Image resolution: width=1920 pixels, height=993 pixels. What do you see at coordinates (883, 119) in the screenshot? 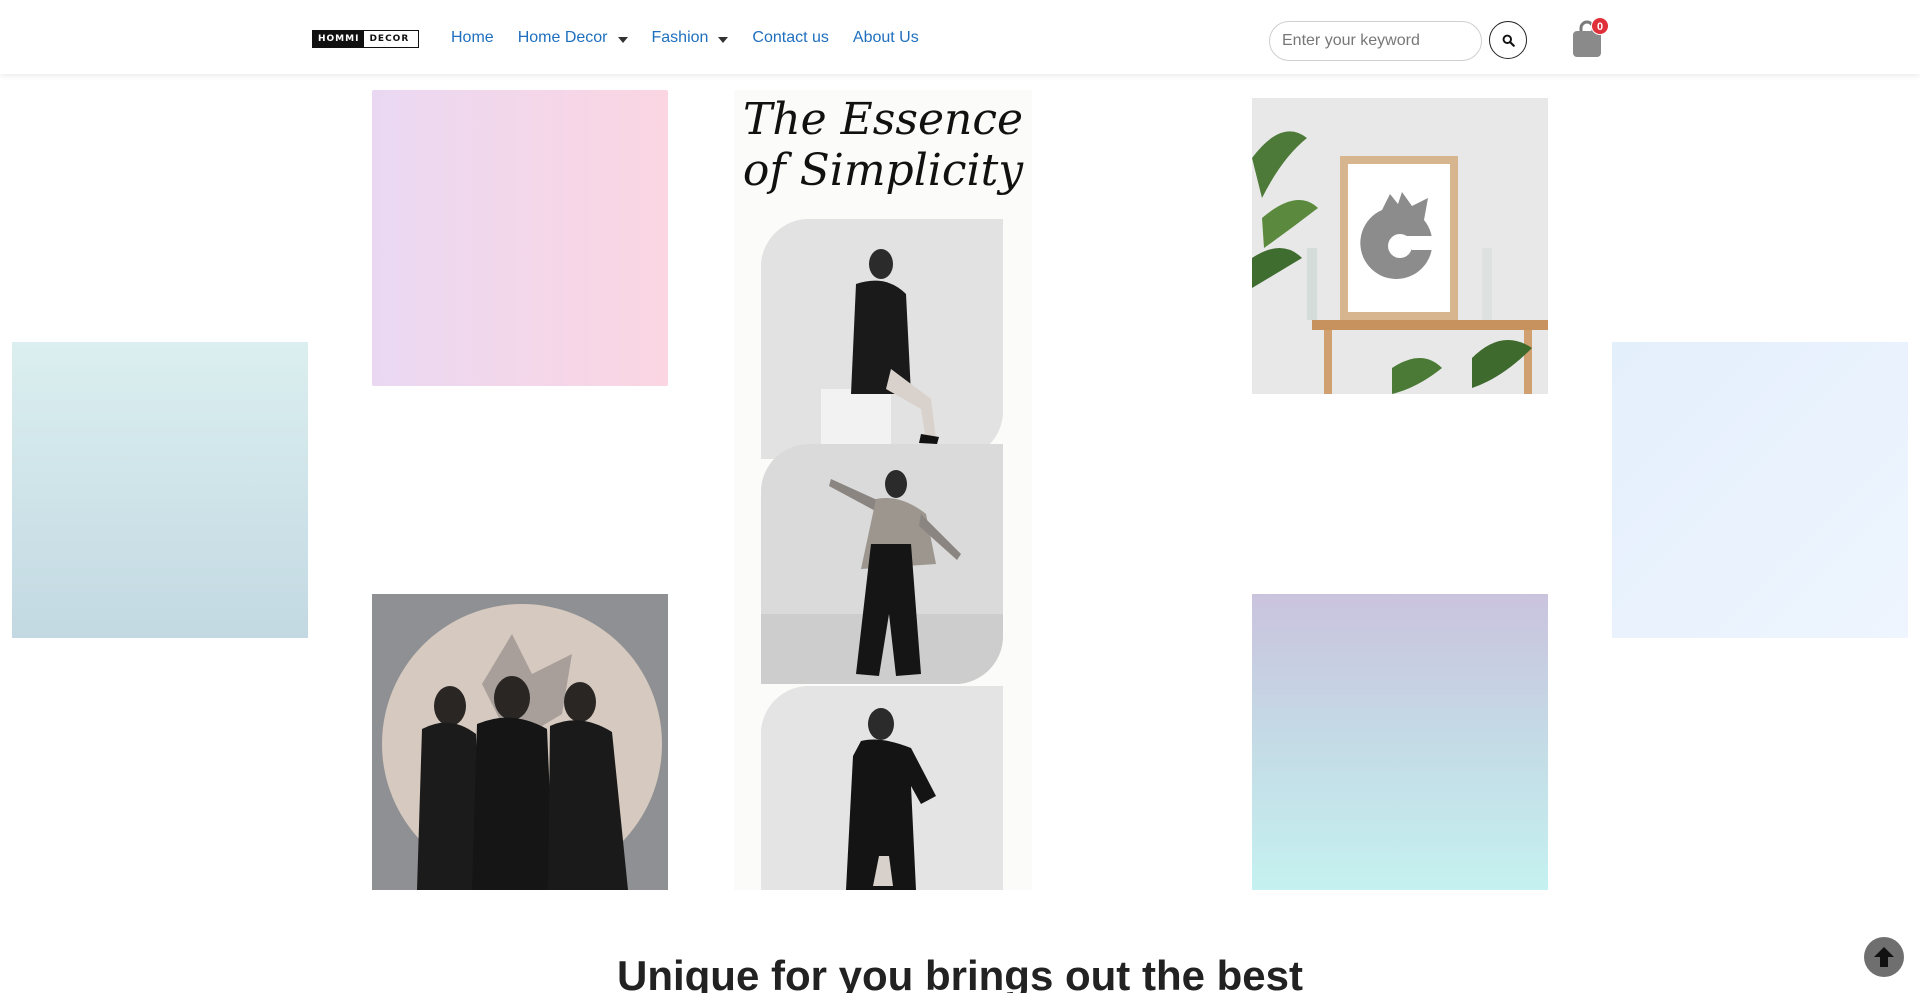
I see `poster-title-line1: The Essence` at bounding box center [883, 119].